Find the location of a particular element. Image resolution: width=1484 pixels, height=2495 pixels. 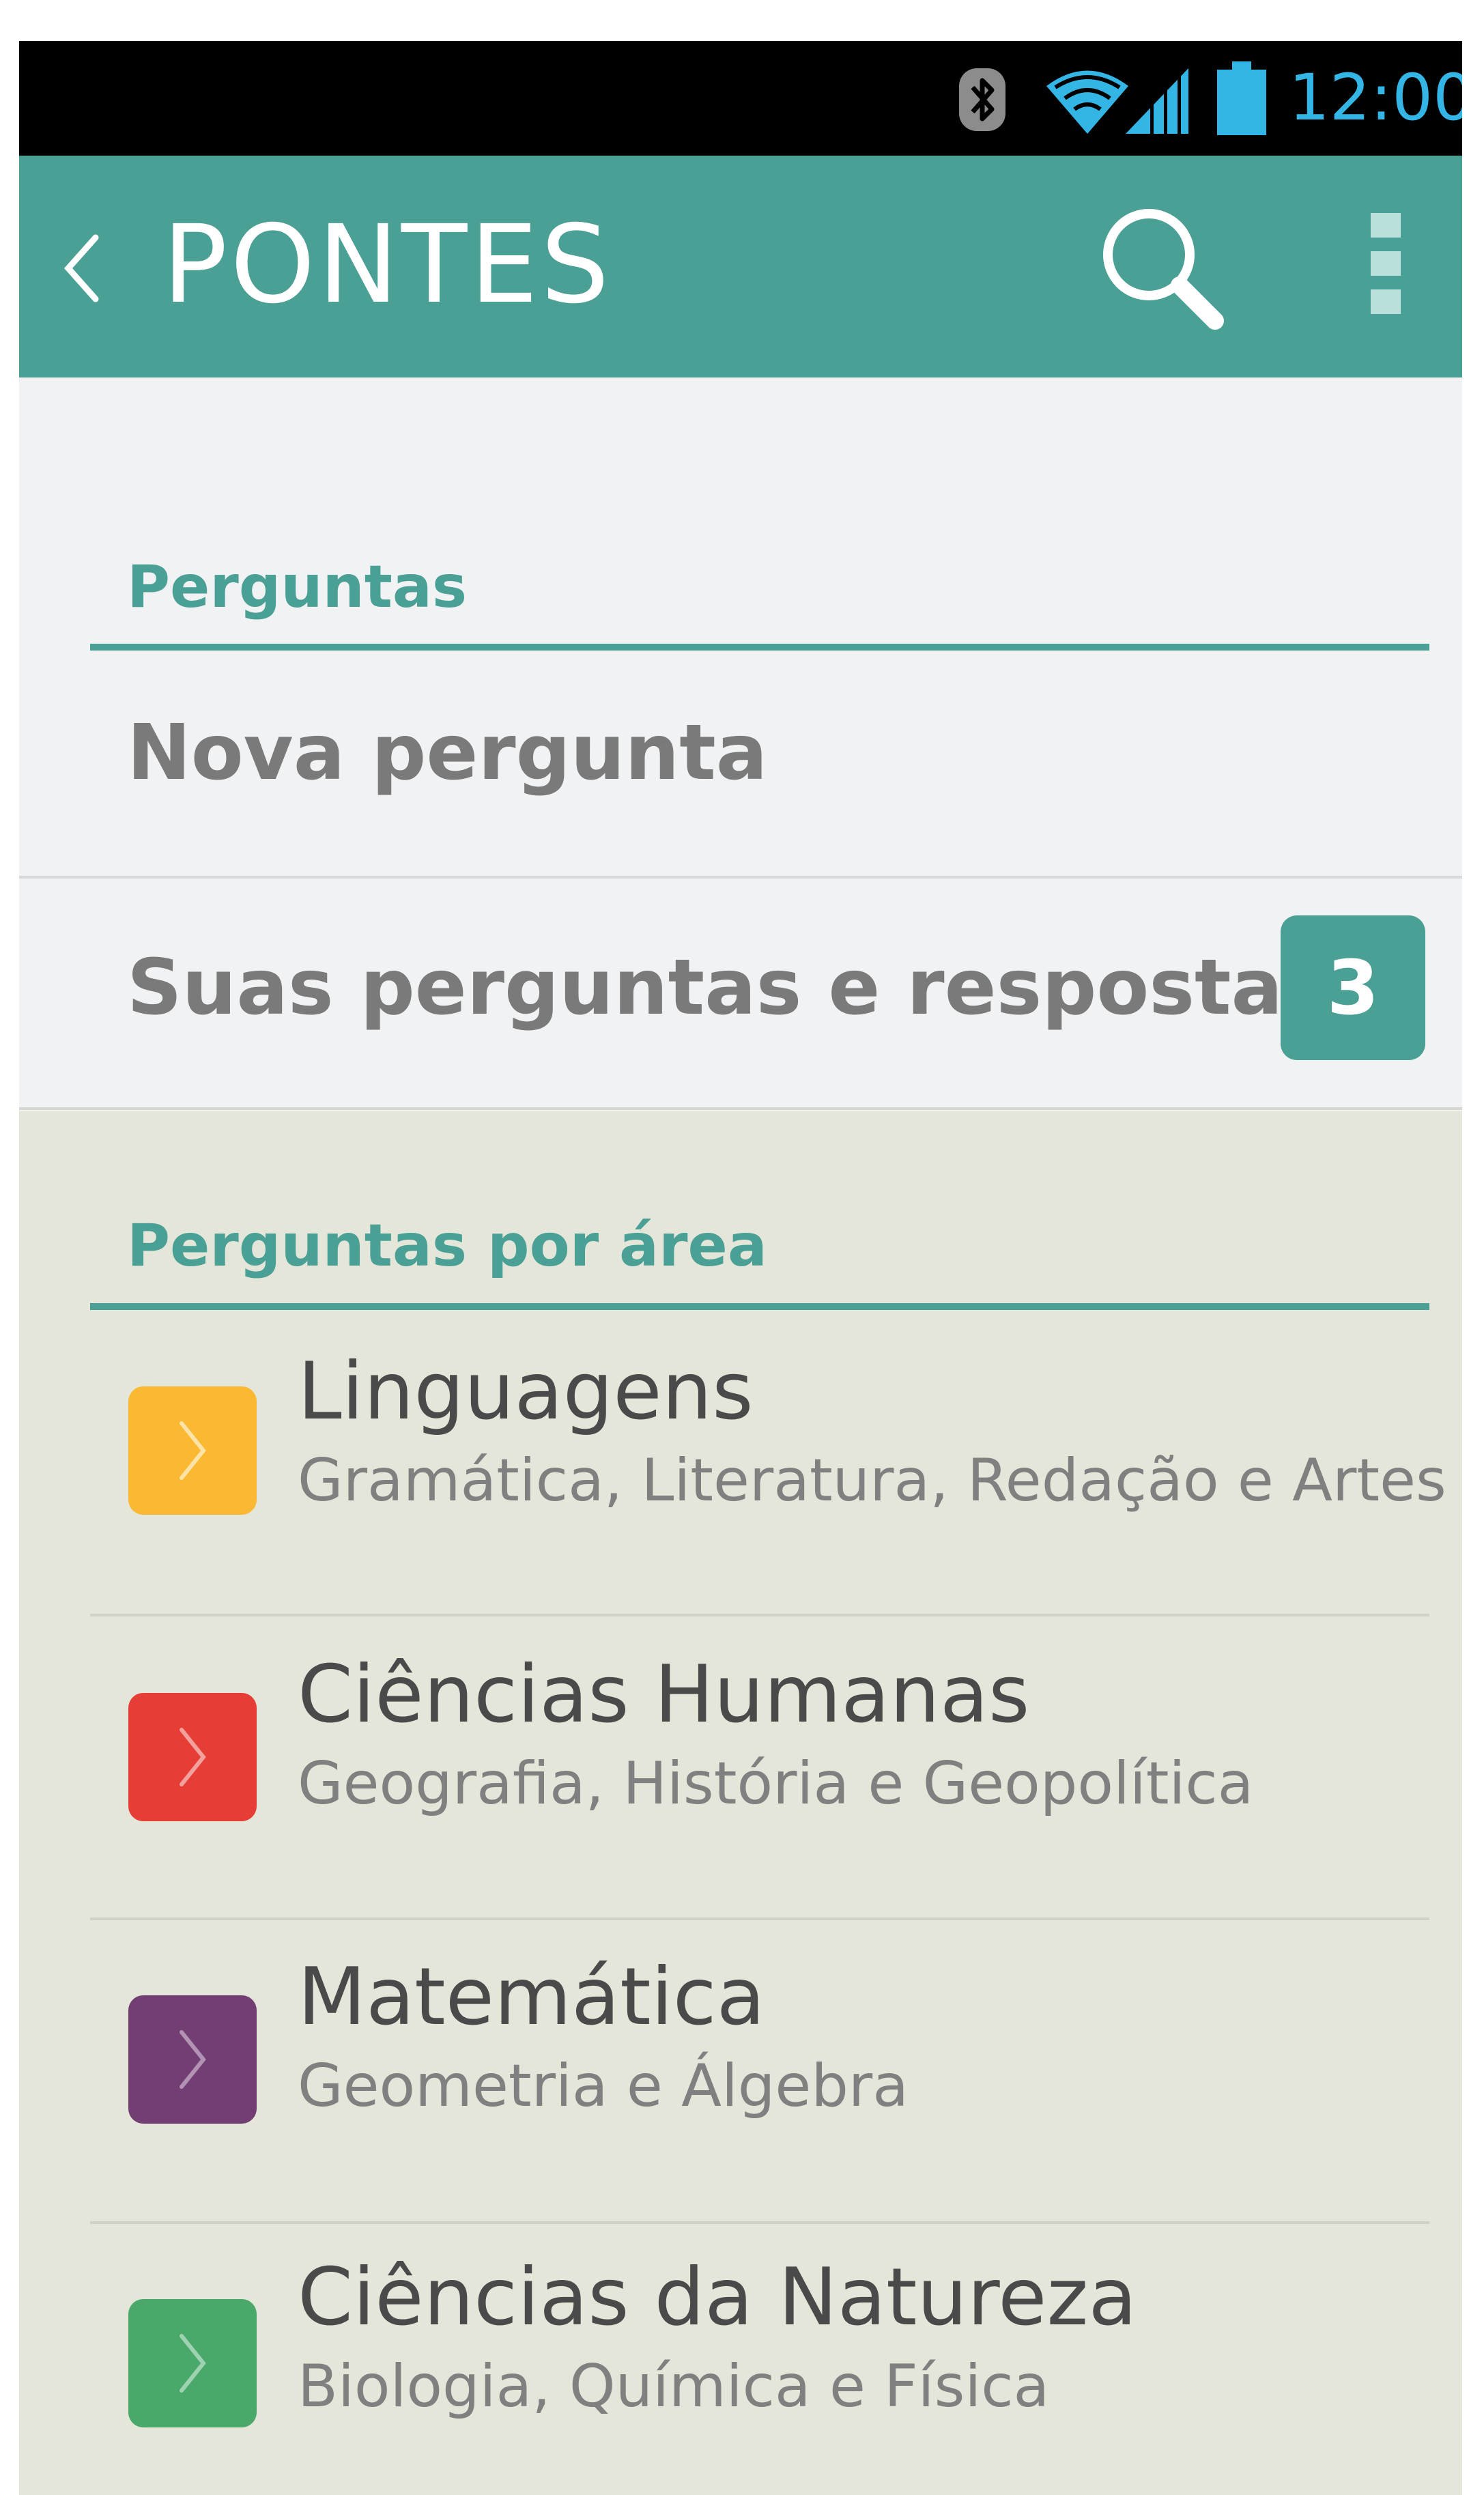

search-icon is located at coordinates (1162, 268).